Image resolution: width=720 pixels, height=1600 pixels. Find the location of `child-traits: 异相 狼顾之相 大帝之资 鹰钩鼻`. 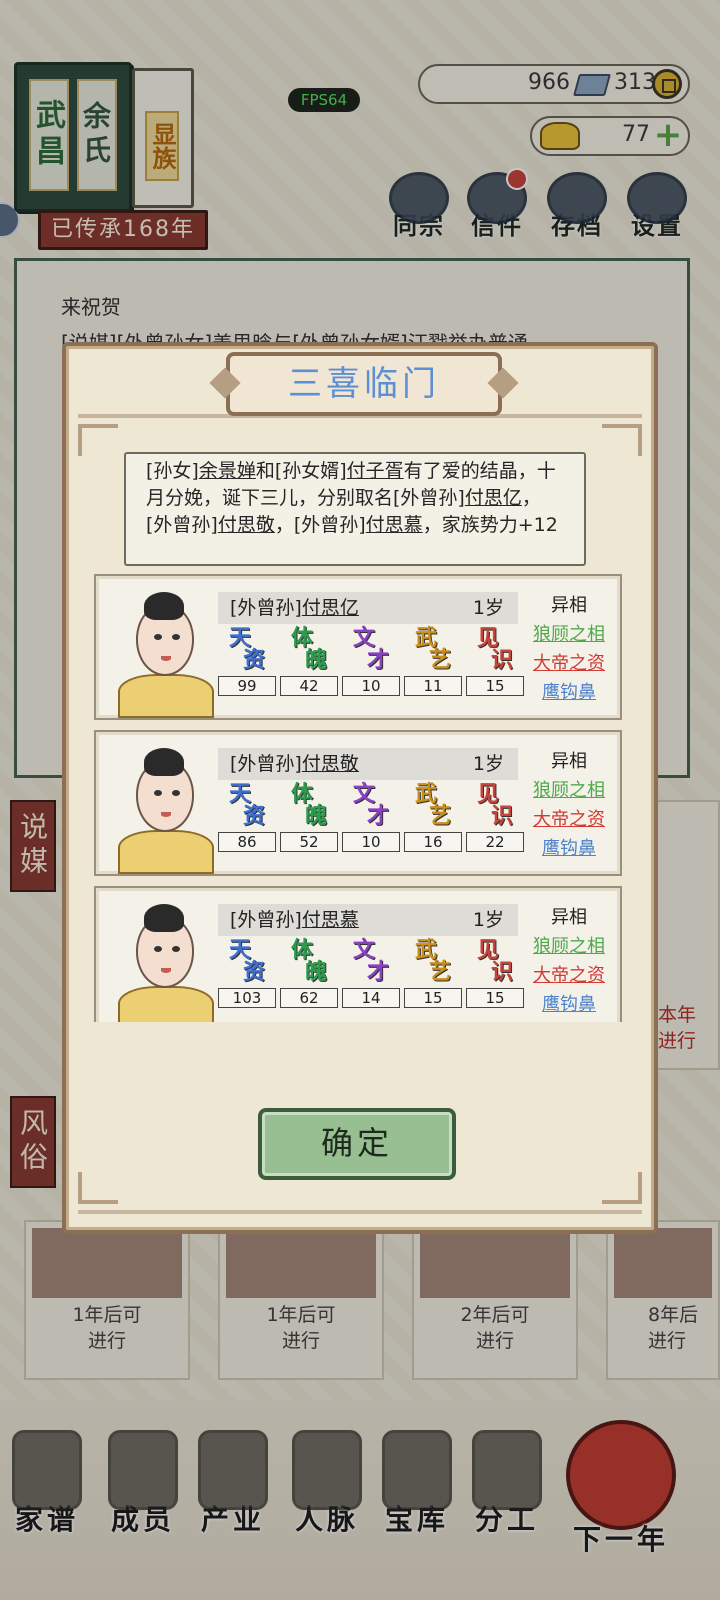

child-traits: 异相 狼顾之相 大帝之资 鹰钩鼻 is located at coordinates (569, 805).